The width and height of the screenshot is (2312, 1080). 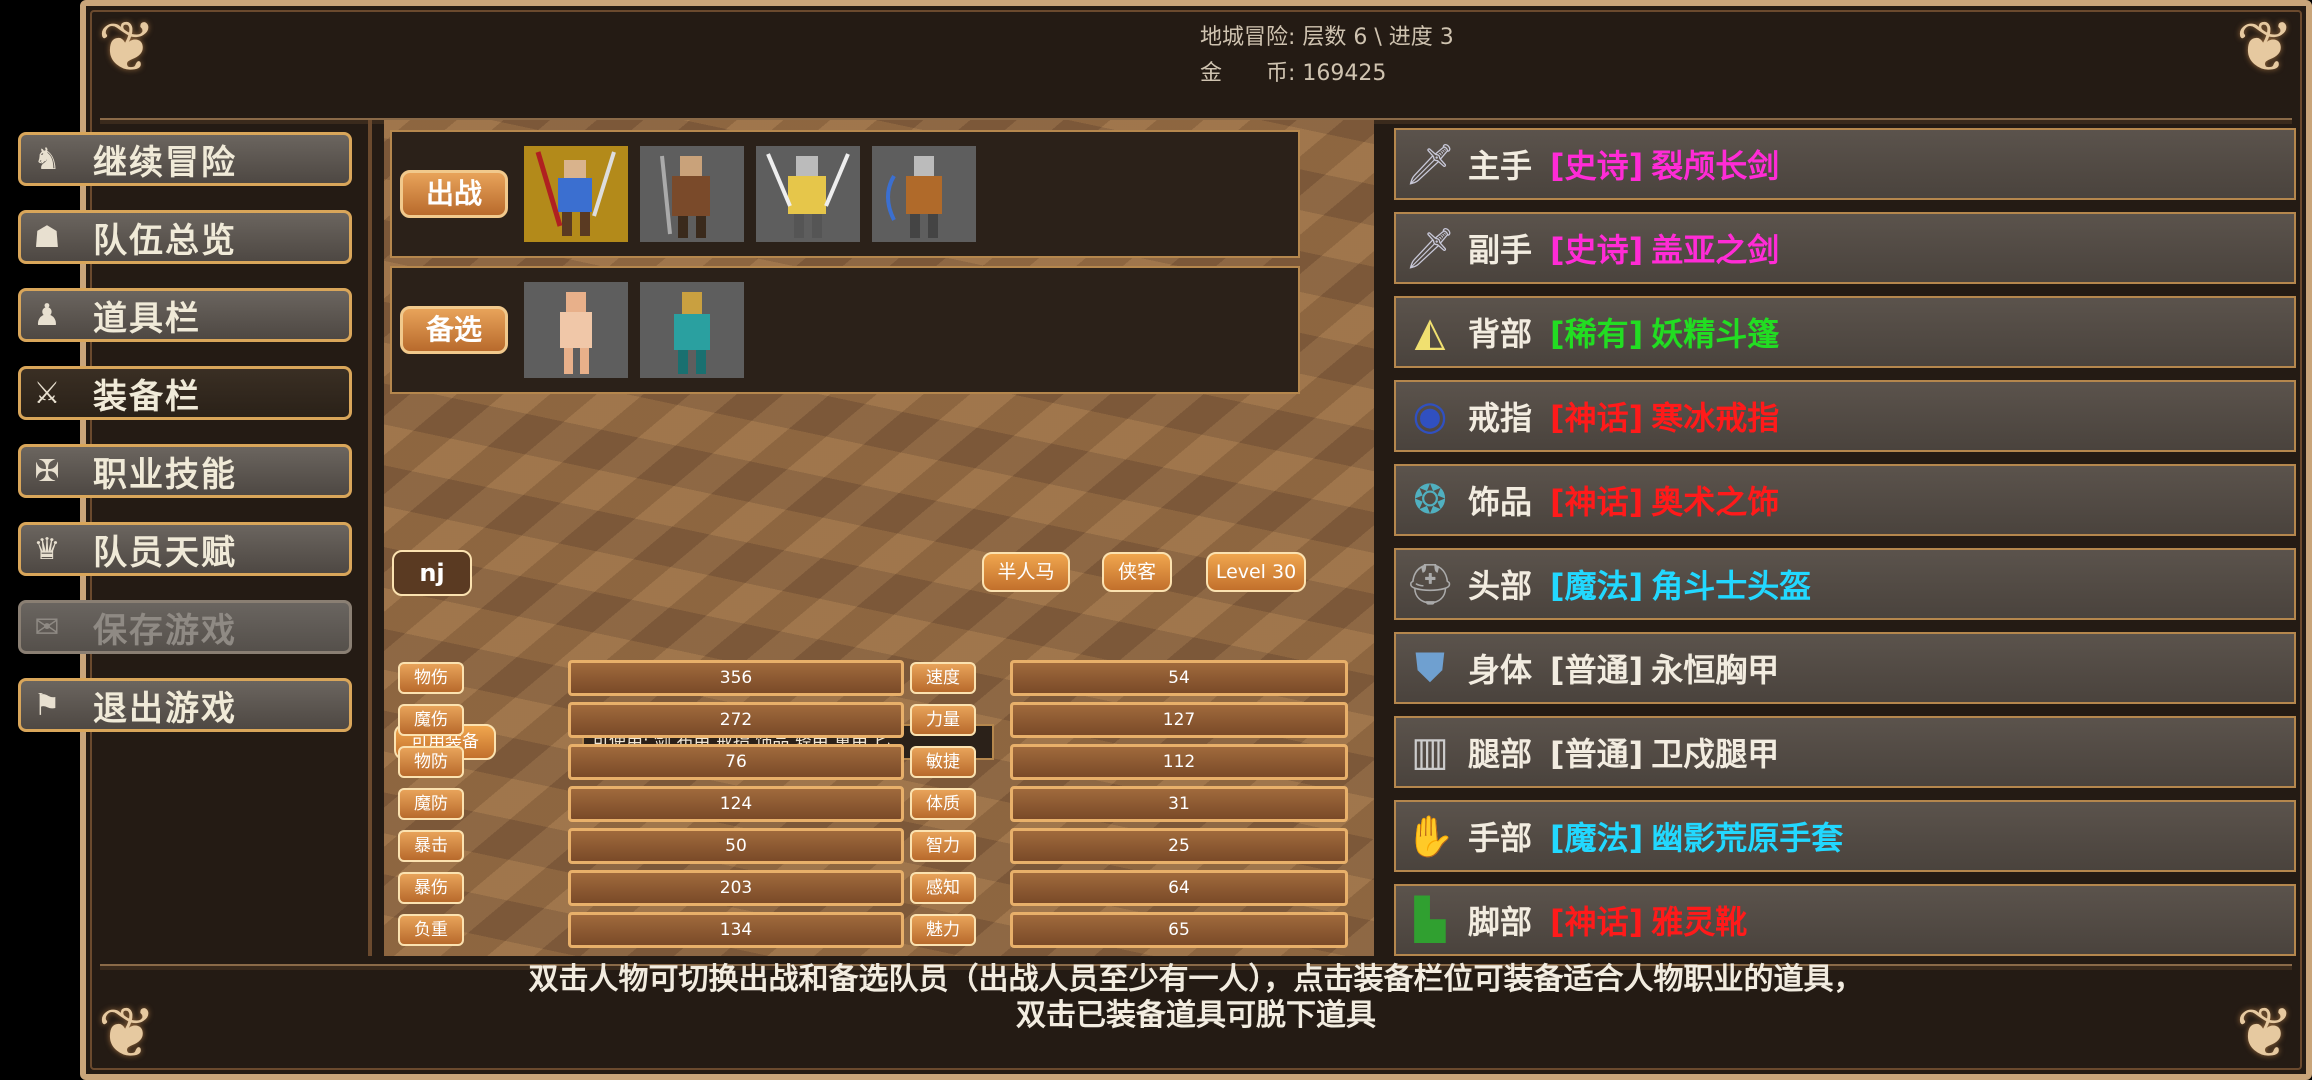 What do you see at coordinates (736, 930) in the screenshot?
I see `stat-value: 134` at bounding box center [736, 930].